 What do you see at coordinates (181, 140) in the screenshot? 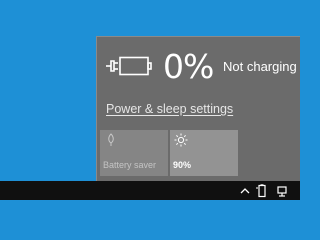
I see `brightness-icon` at bounding box center [181, 140].